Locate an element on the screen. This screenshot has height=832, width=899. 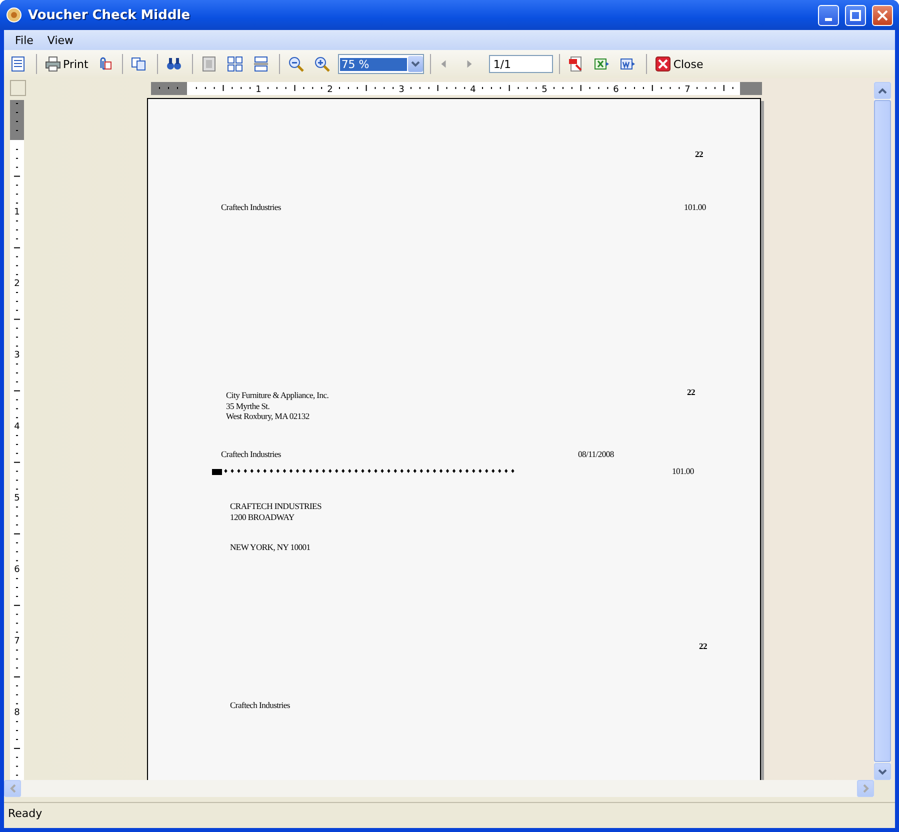
printer-icon is located at coordinates (53, 64).